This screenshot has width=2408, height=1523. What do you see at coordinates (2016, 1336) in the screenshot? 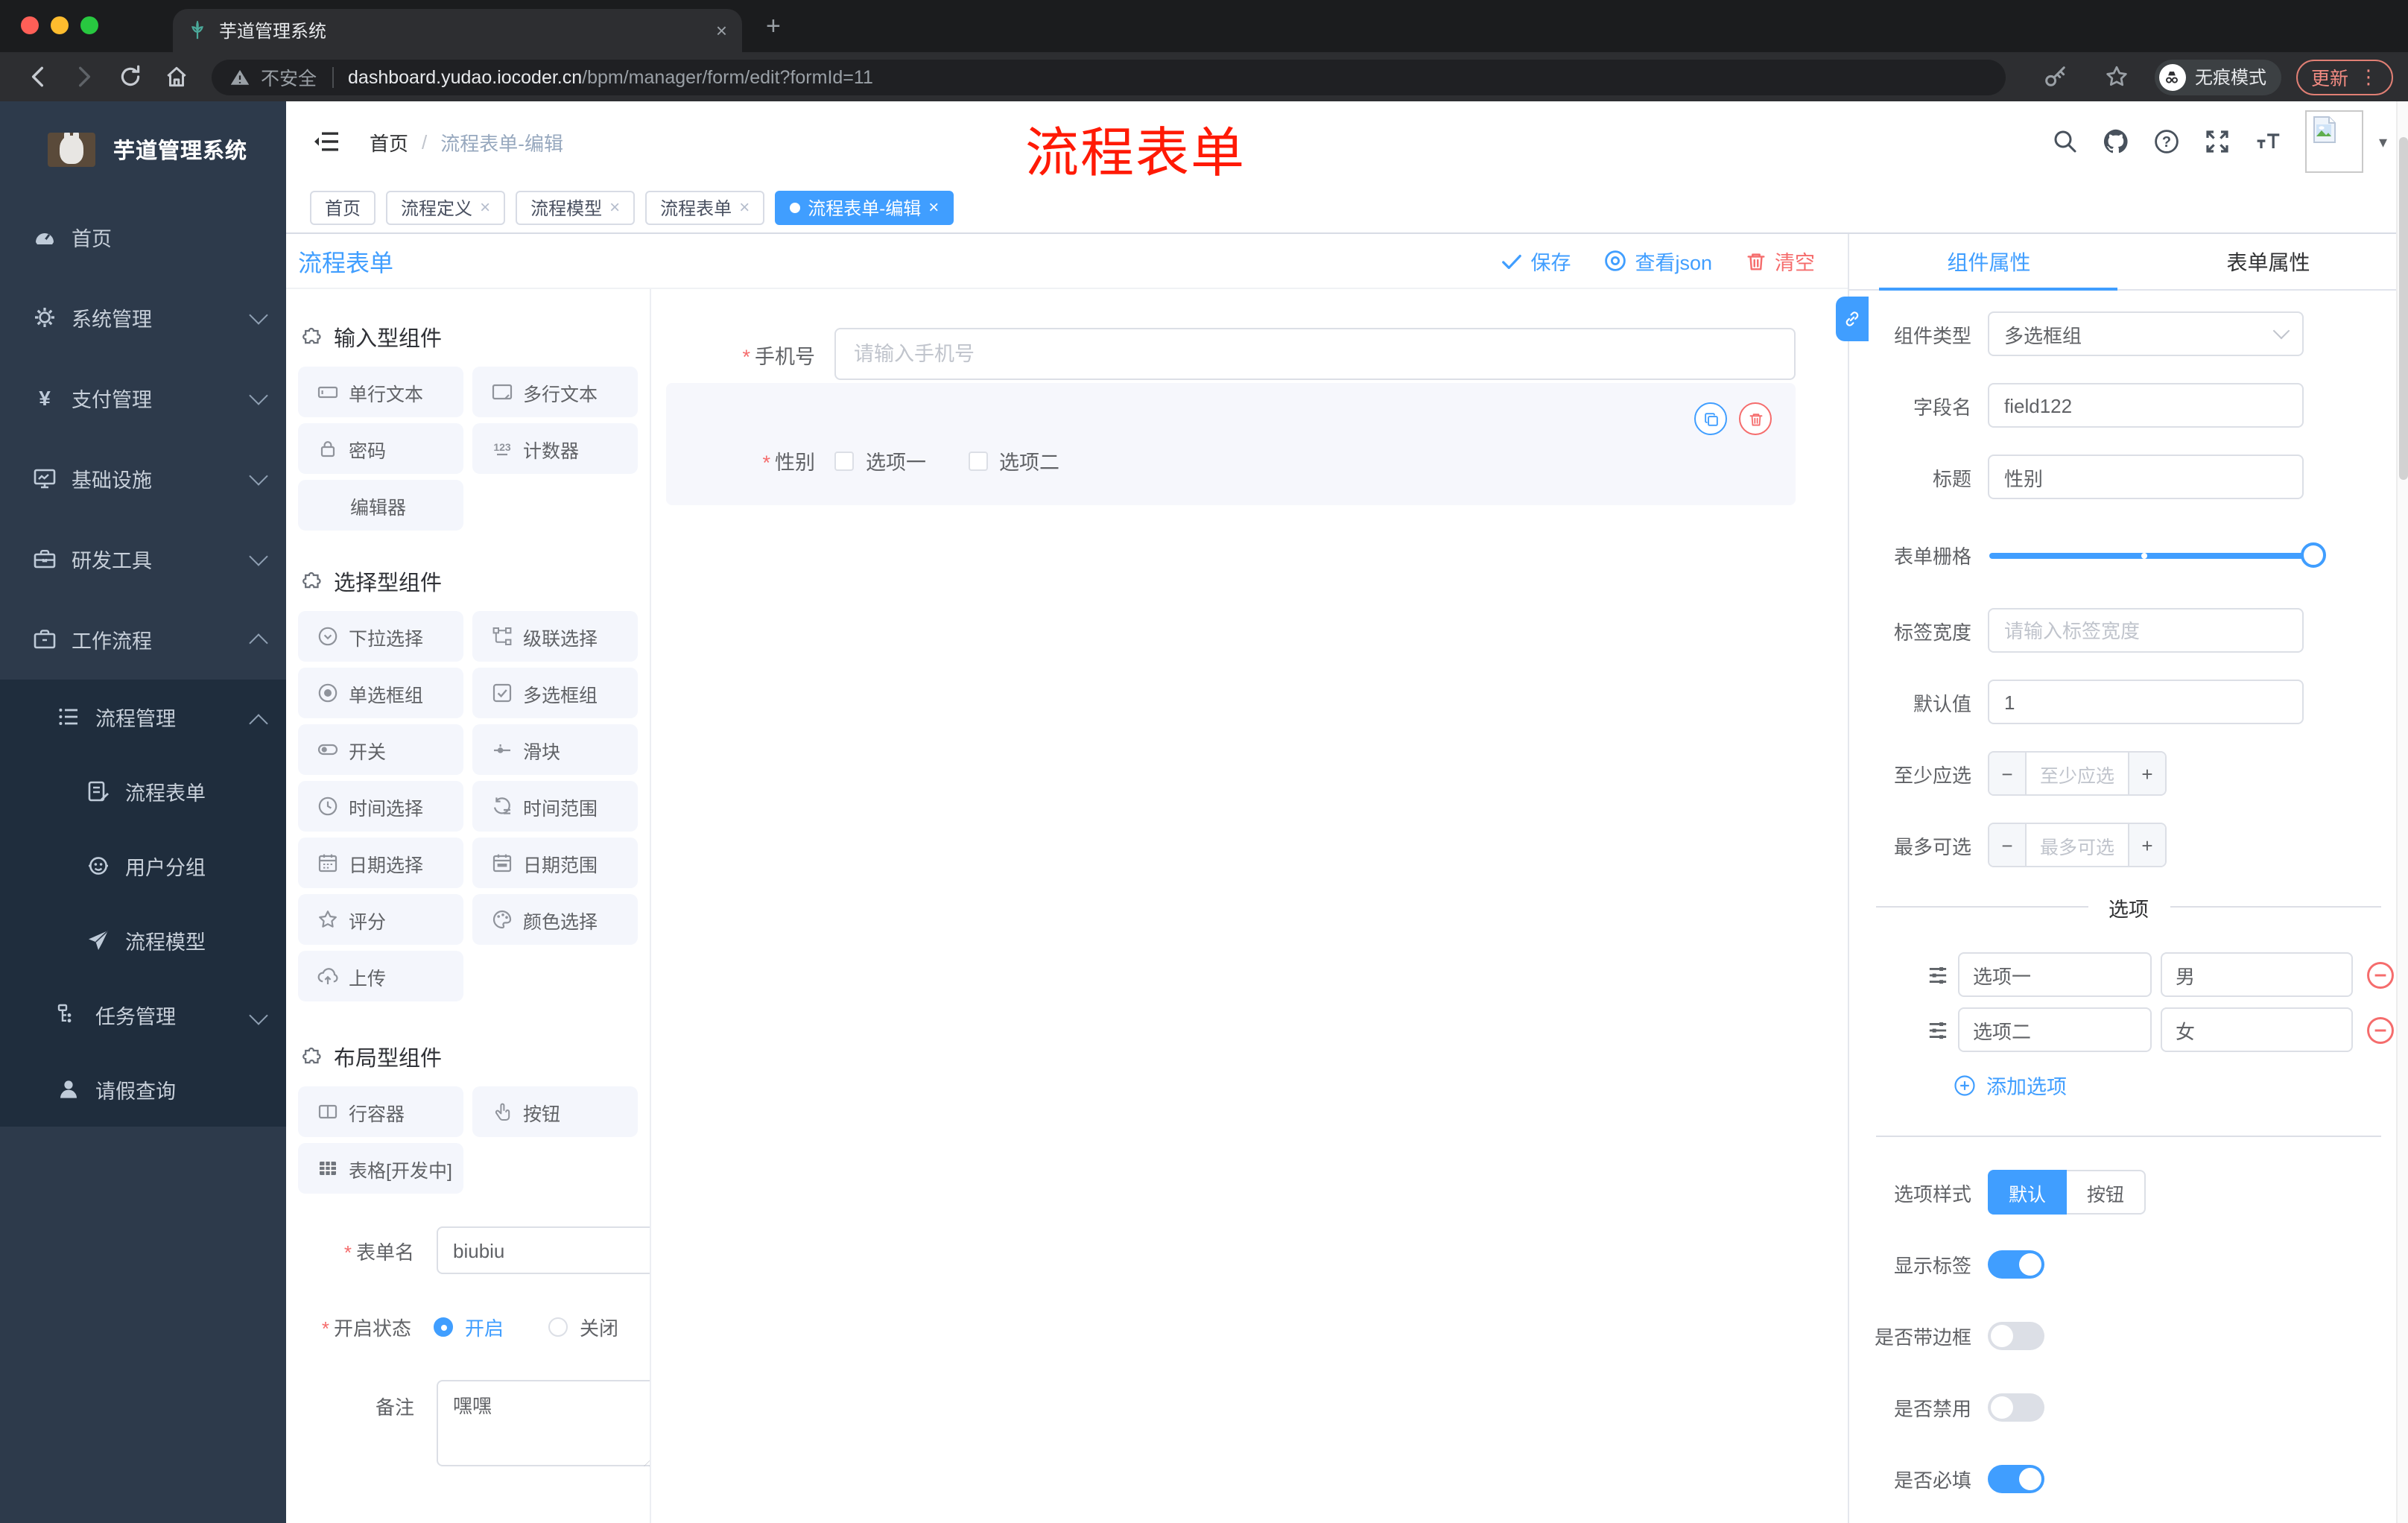
I see `with-border-toggle` at bounding box center [2016, 1336].